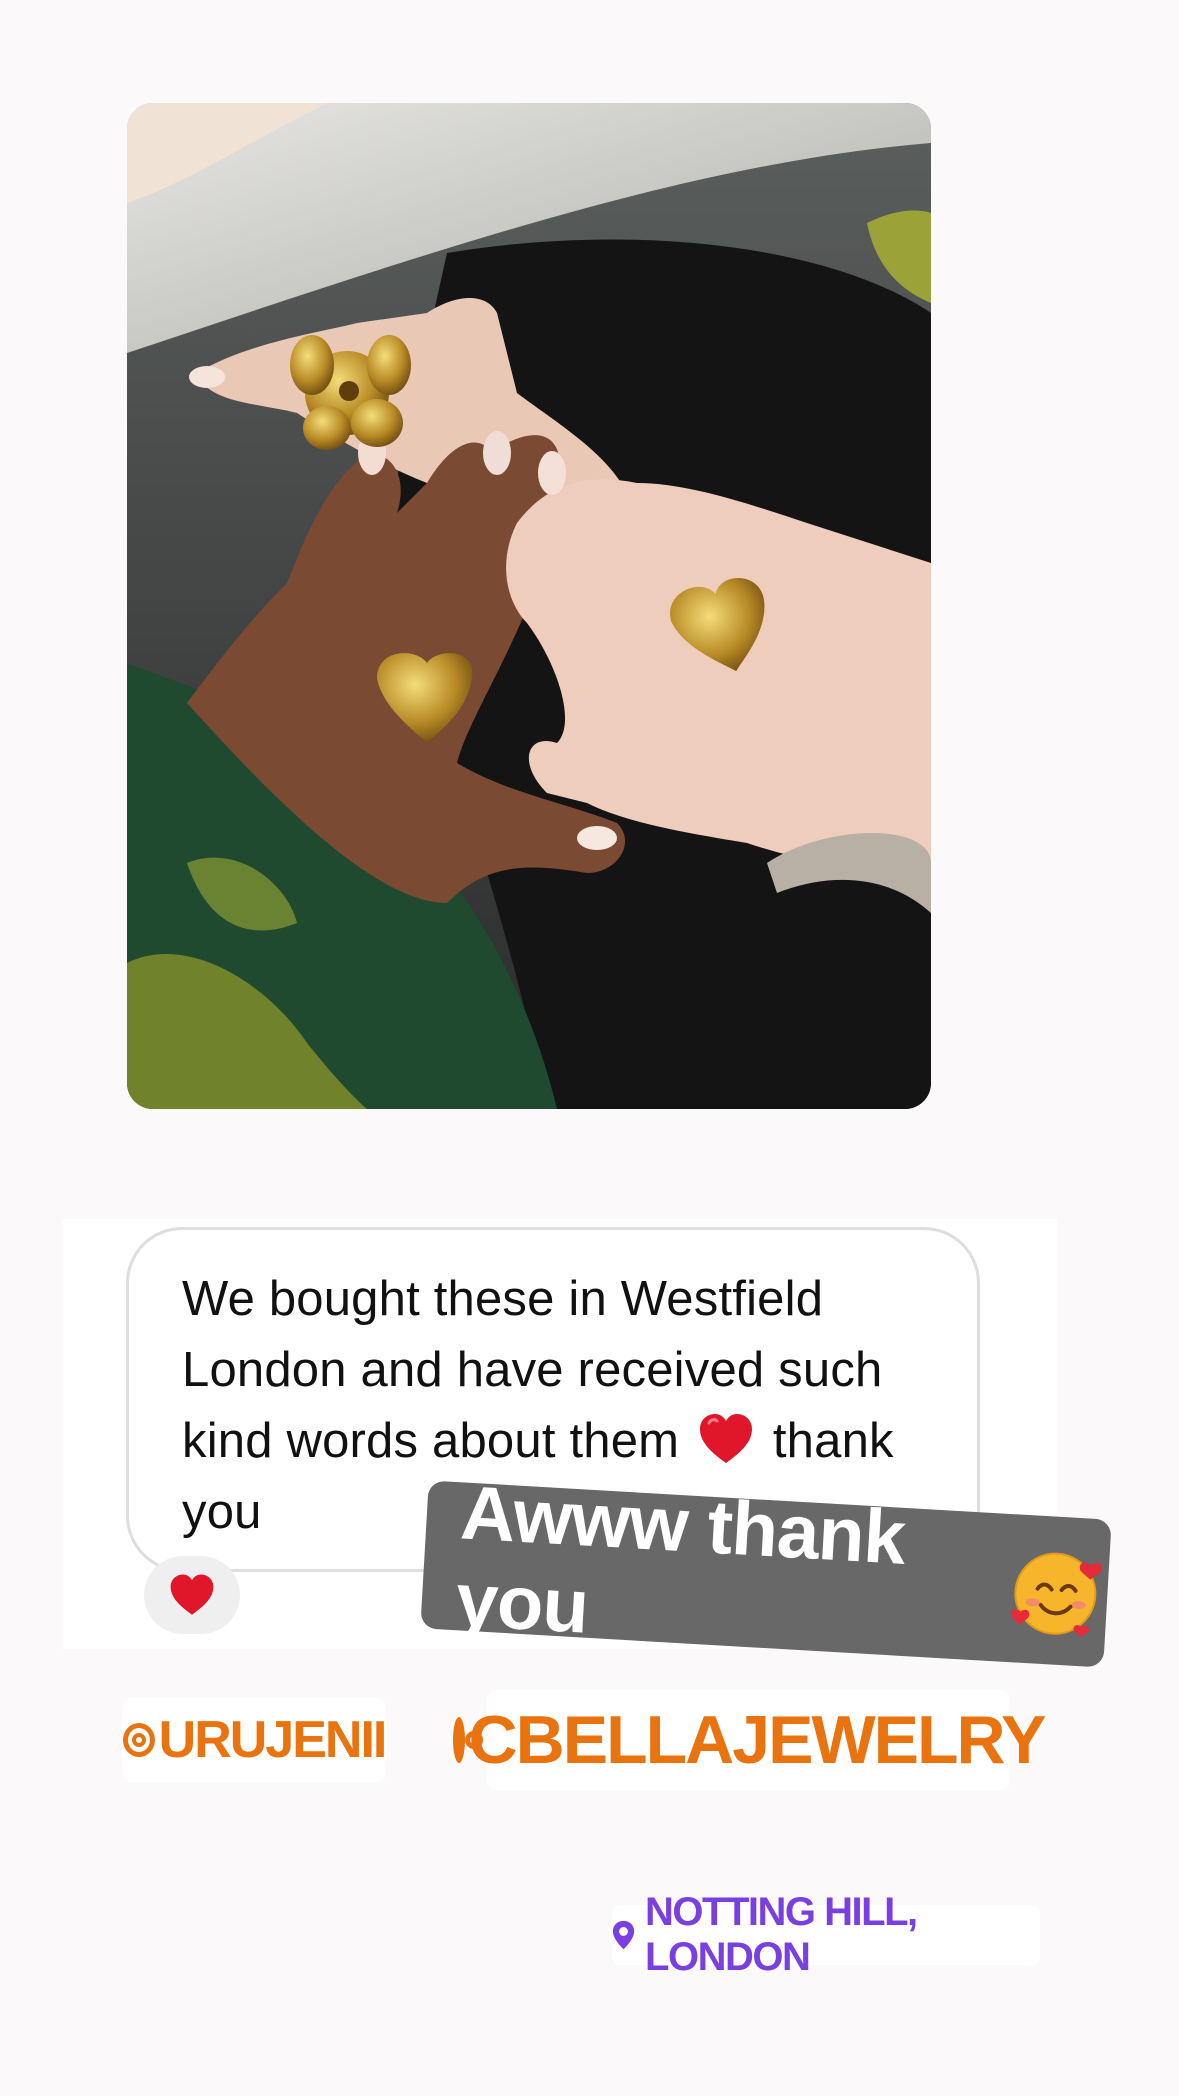  I want to click on mention-label: CBELLAJEWELRY, so click(757, 1740).